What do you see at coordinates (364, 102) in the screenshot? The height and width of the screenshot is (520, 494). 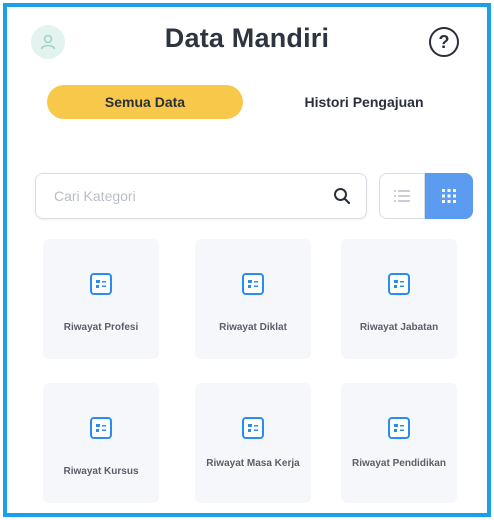 I see `tab-histori-pengajuan: Histori Pengajuan` at bounding box center [364, 102].